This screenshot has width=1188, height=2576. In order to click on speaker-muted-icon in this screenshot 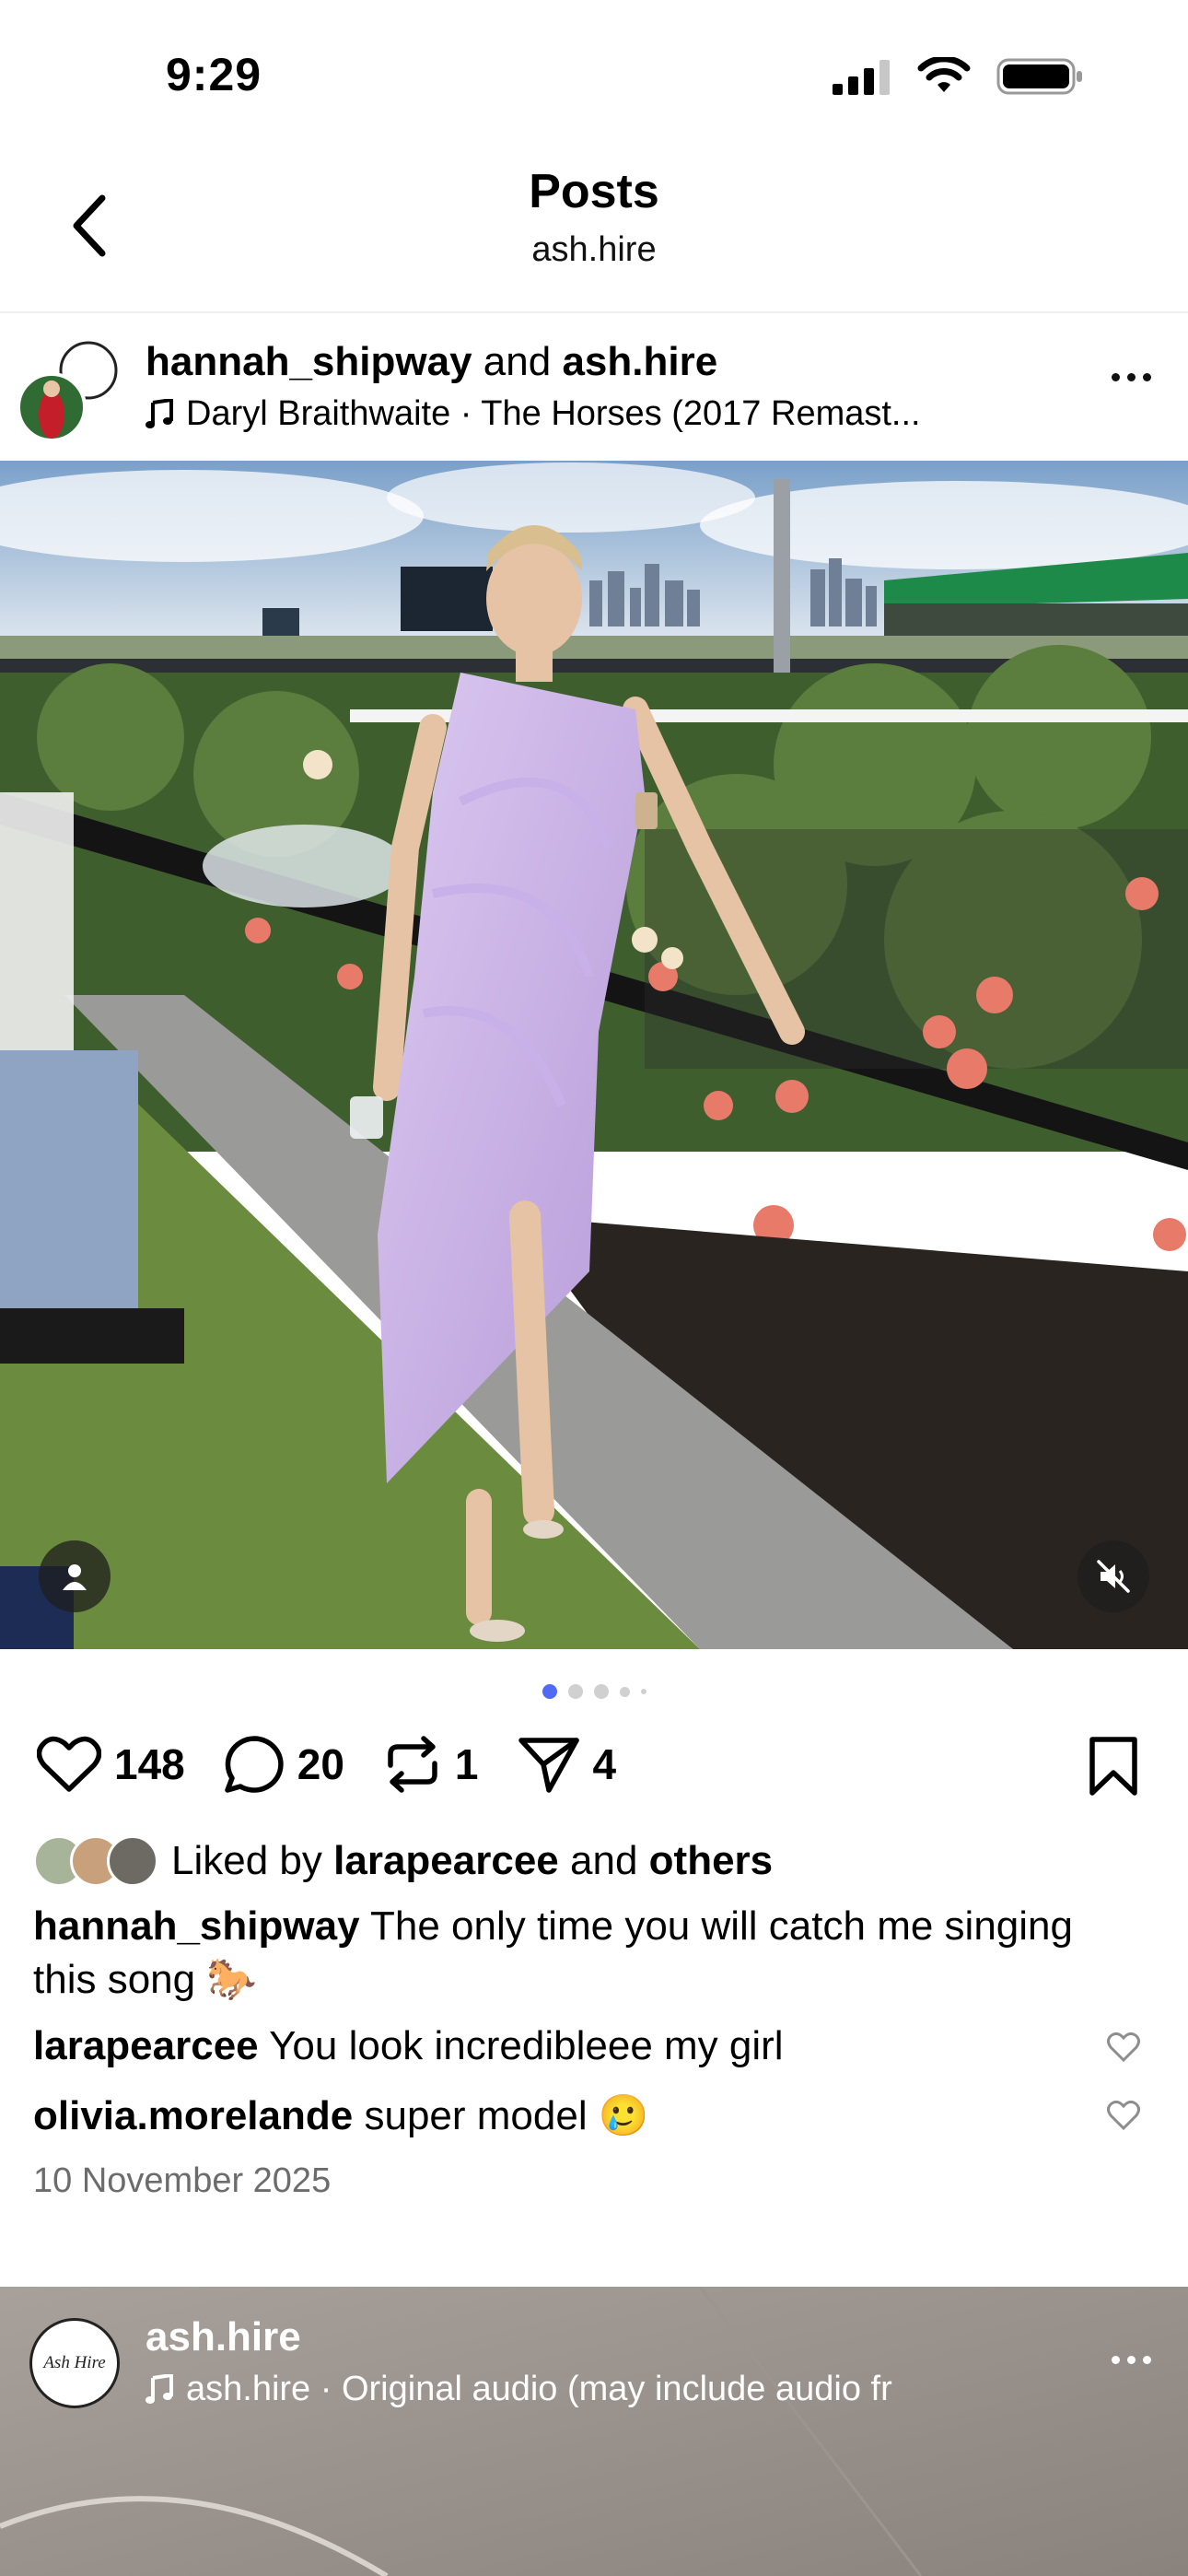, I will do `click(1113, 1576)`.